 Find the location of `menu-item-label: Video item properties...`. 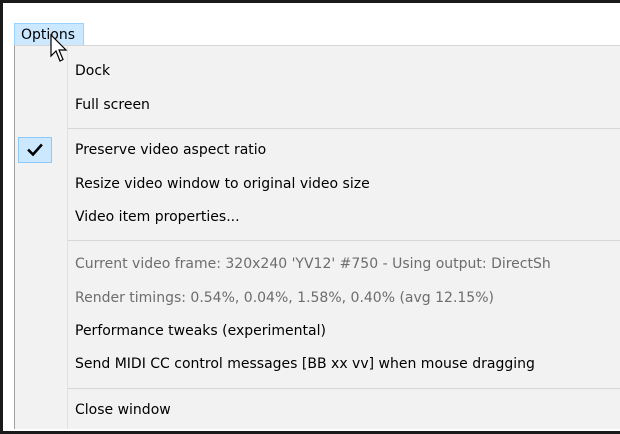

menu-item-label: Video item properties... is located at coordinates (157, 217).